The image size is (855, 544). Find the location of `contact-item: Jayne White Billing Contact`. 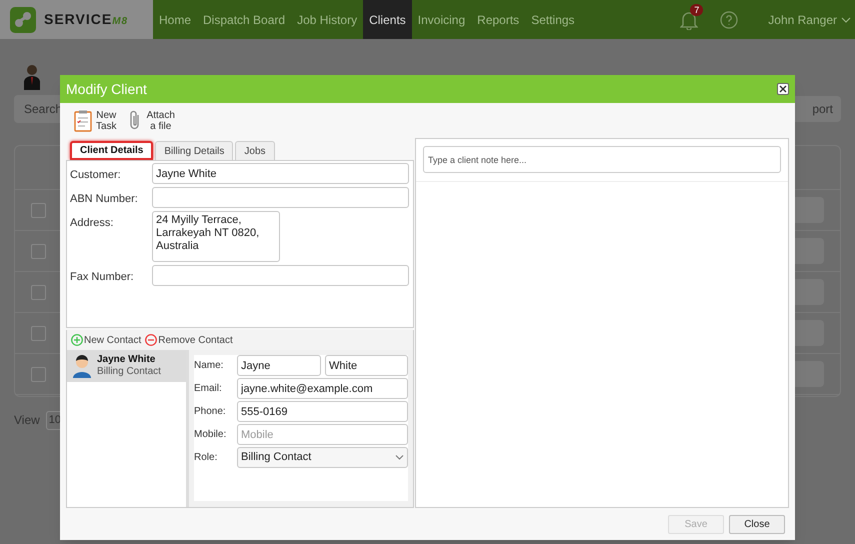

contact-item: Jayne White Billing Contact is located at coordinates (126, 366).